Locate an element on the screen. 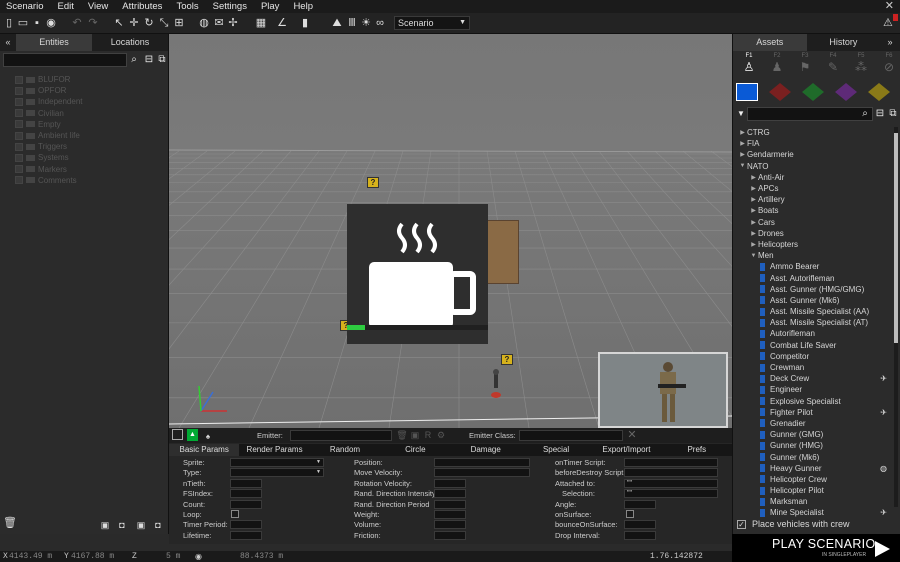  entities-tree-item: Systems is located at coordinates (49, 157).